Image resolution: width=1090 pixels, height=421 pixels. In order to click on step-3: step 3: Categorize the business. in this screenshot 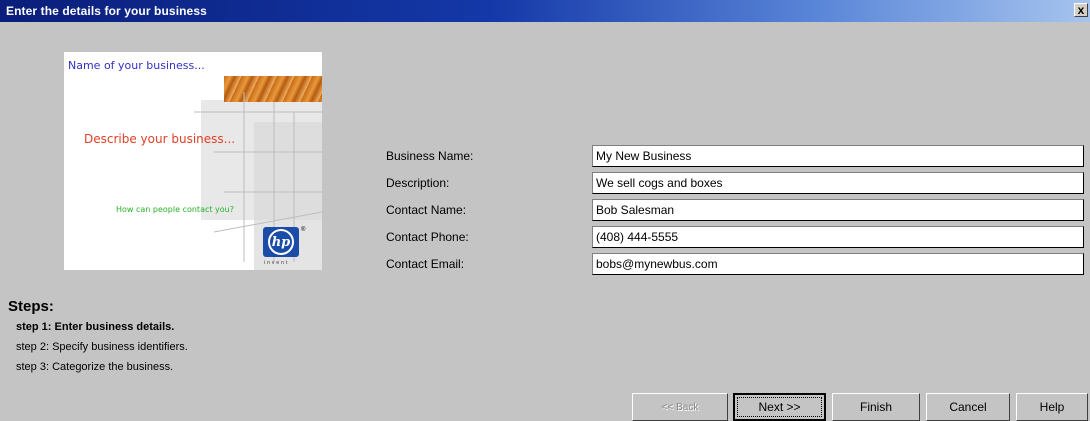, I will do `click(95, 367)`.